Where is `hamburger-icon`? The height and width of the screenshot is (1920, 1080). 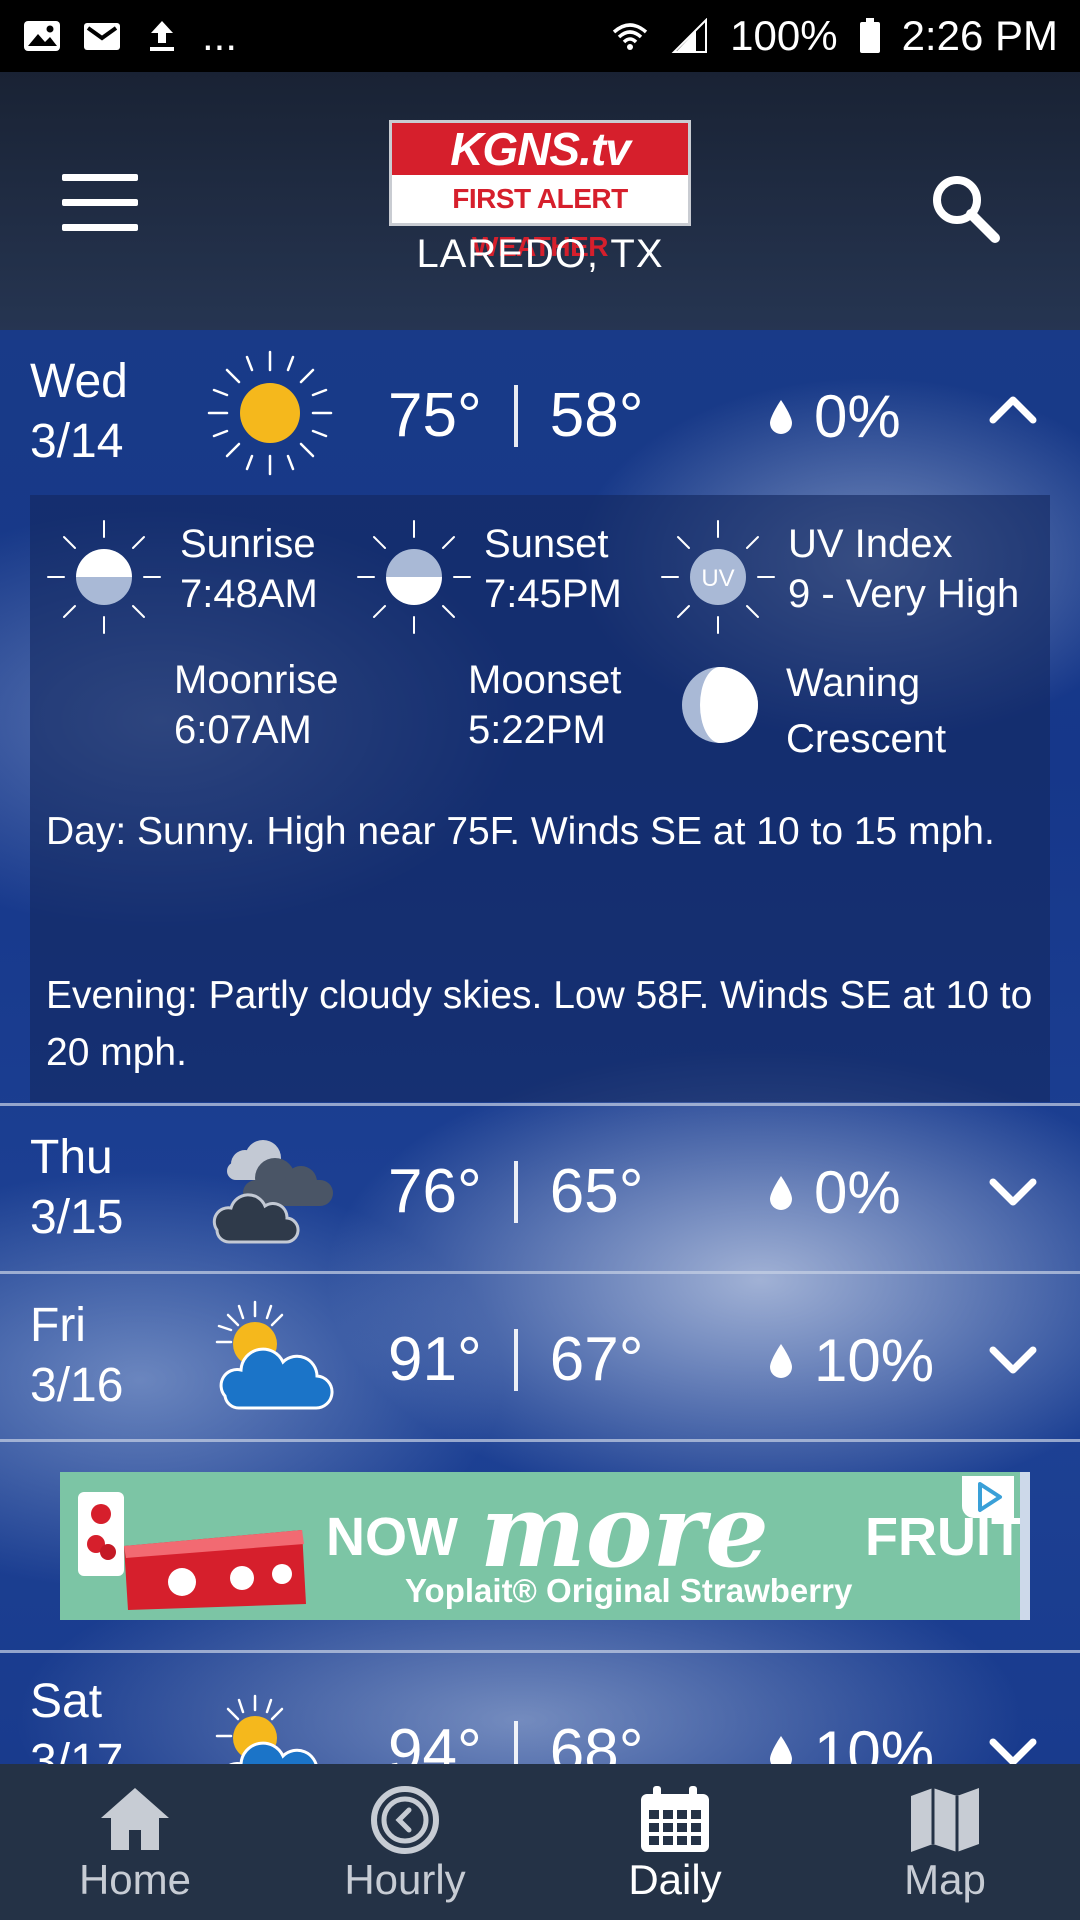
hamburger-icon is located at coordinates (100, 177).